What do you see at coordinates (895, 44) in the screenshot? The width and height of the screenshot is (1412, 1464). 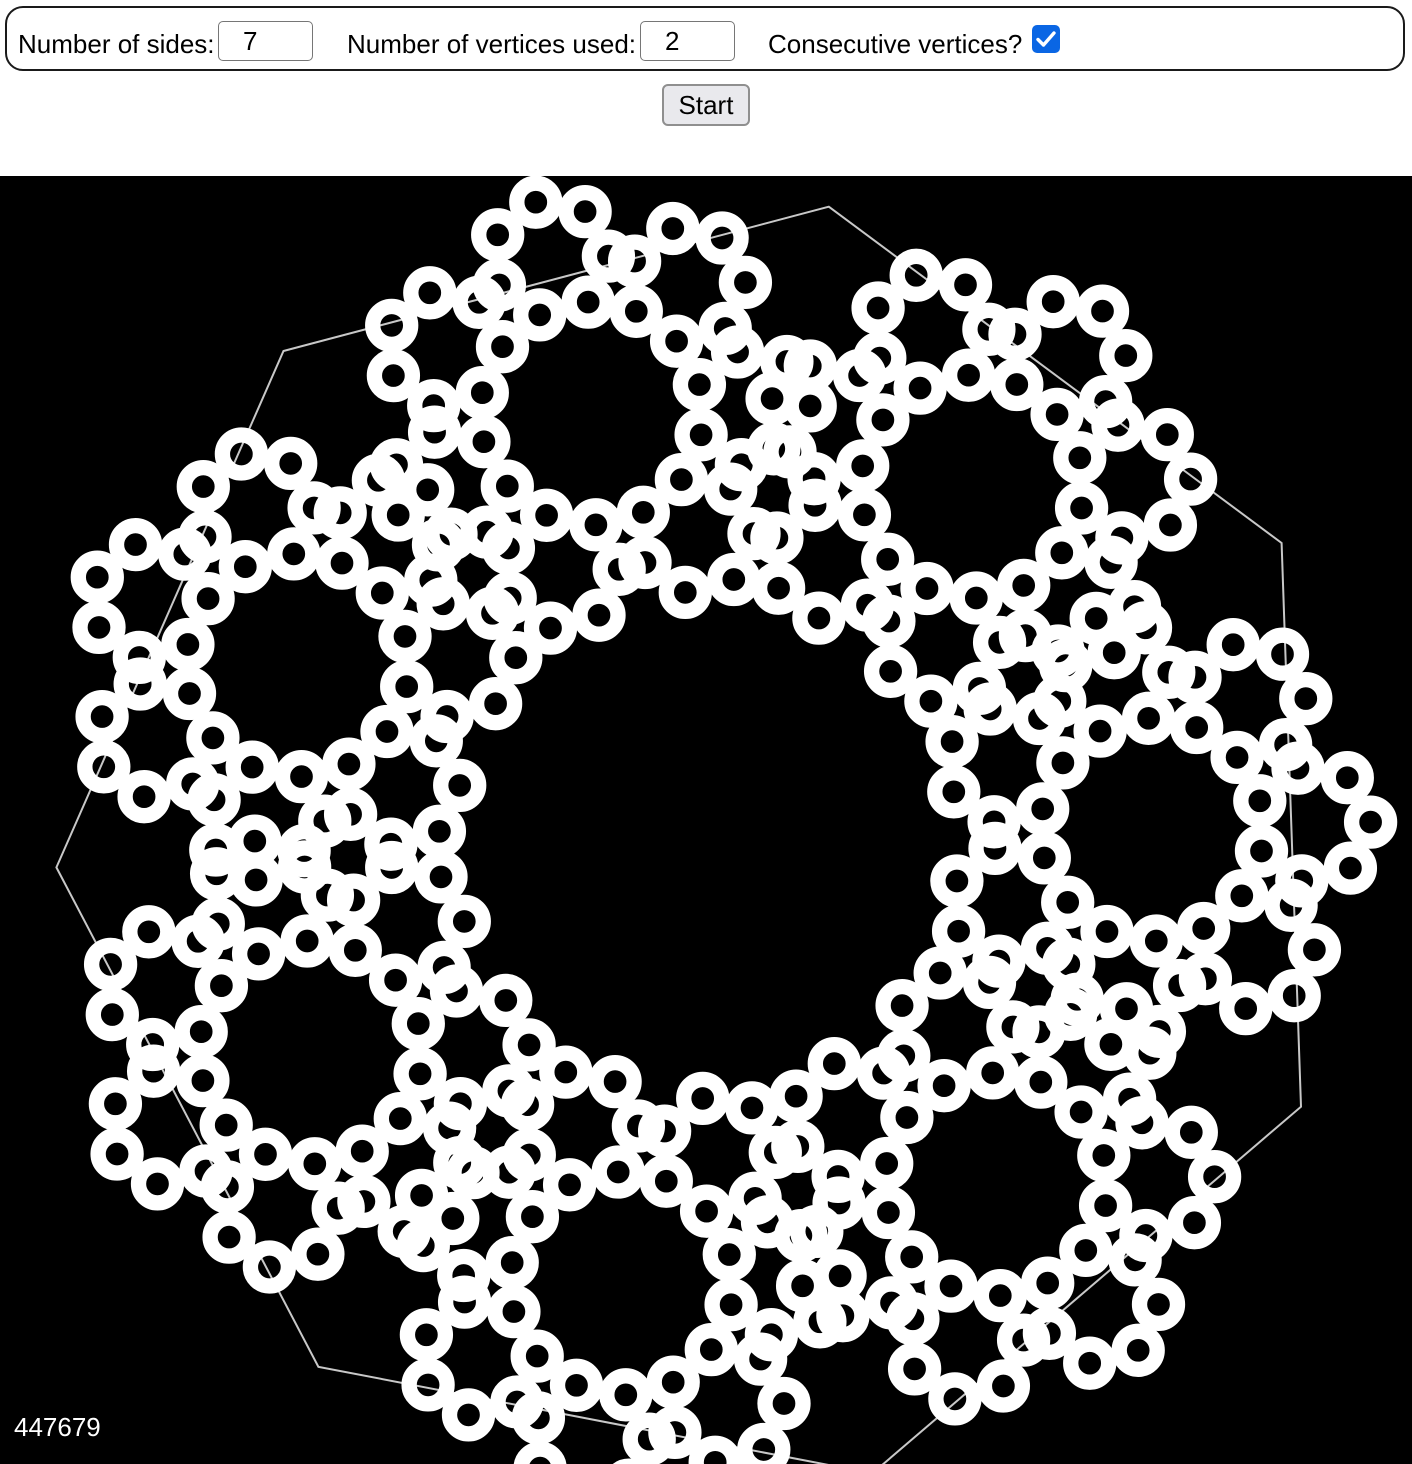 I see `consecutive-label: Consecutive vertices?` at bounding box center [895, 44].